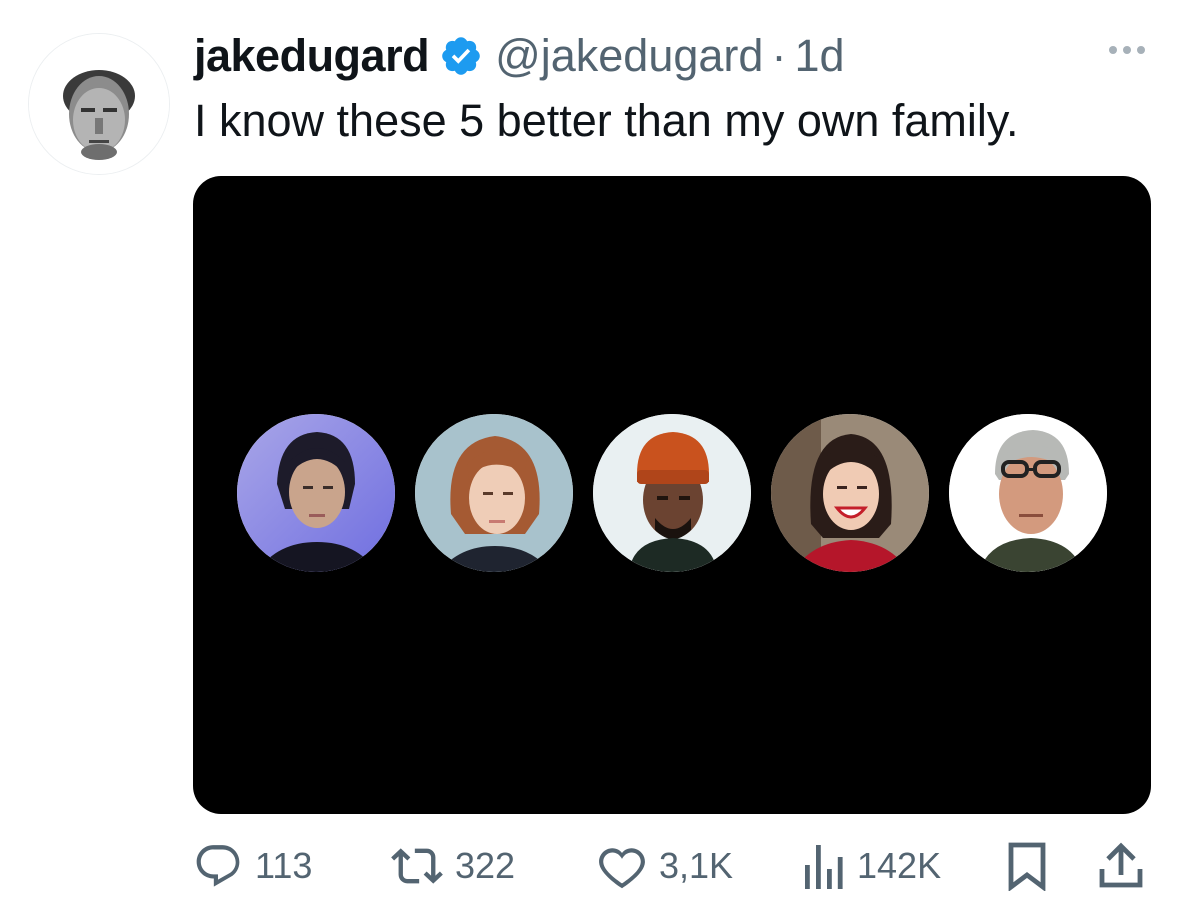 The image size is (1179, 918). I want to click on bar-chart-icon, so click(824, 867).